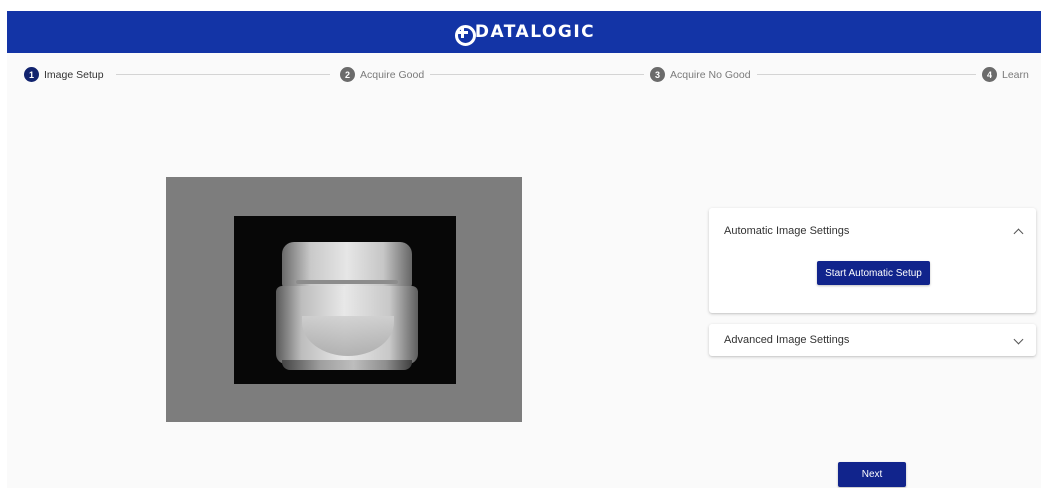 Image resolution: width=1041 pixels, height=488 pixels. What do you see at coordinates (392, 74) in the screenshot?
I see `step-label: Acquire Good` at bounding box center [392, 74].